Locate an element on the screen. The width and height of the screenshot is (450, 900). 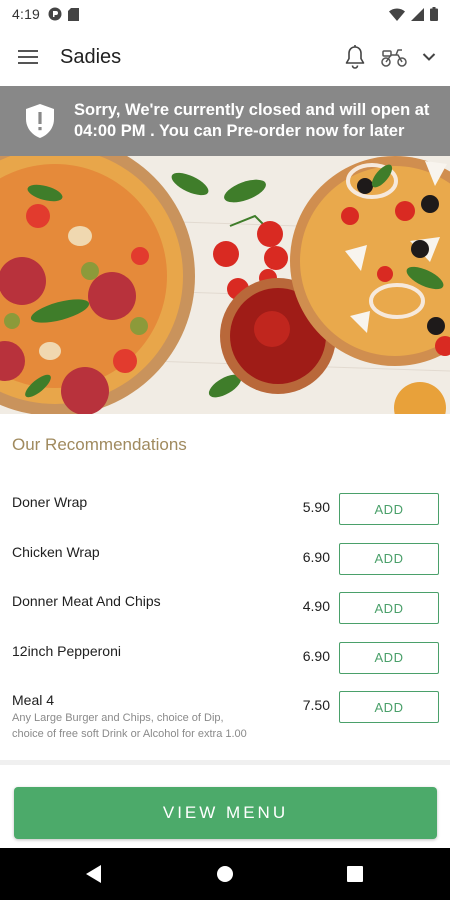
item-name: Chicken Wrap is located at coordinates (56, 551).